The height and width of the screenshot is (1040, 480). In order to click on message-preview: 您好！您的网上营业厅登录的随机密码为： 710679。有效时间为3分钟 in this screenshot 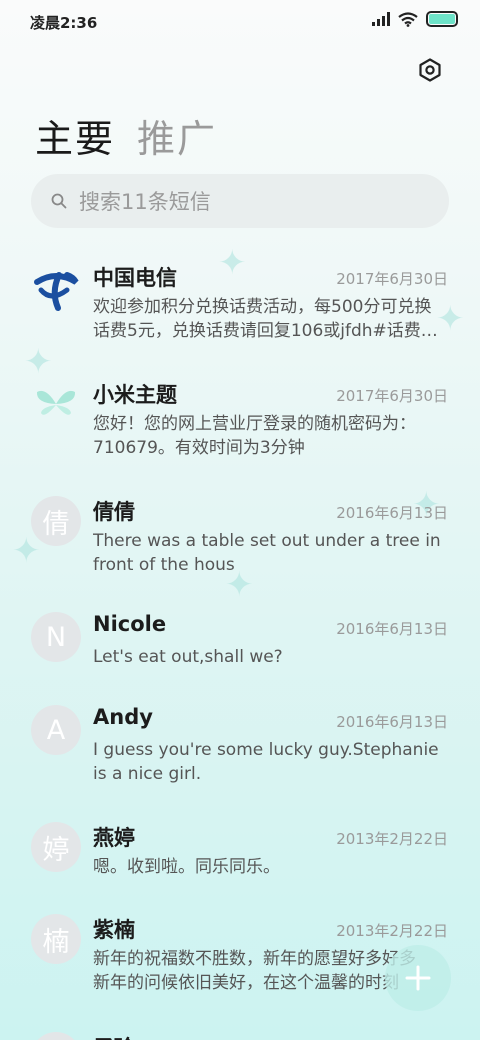, I will do `click(270, 436)`.